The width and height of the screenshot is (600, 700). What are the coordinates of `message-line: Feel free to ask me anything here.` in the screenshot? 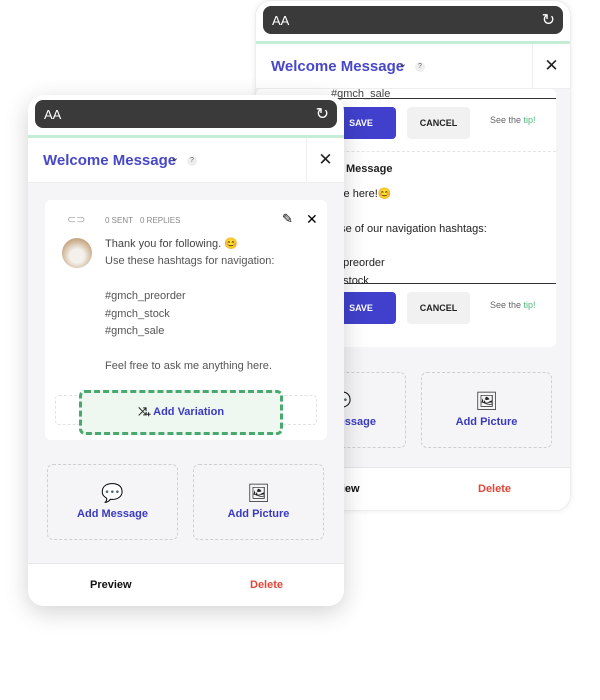 It's located at (188, 366).